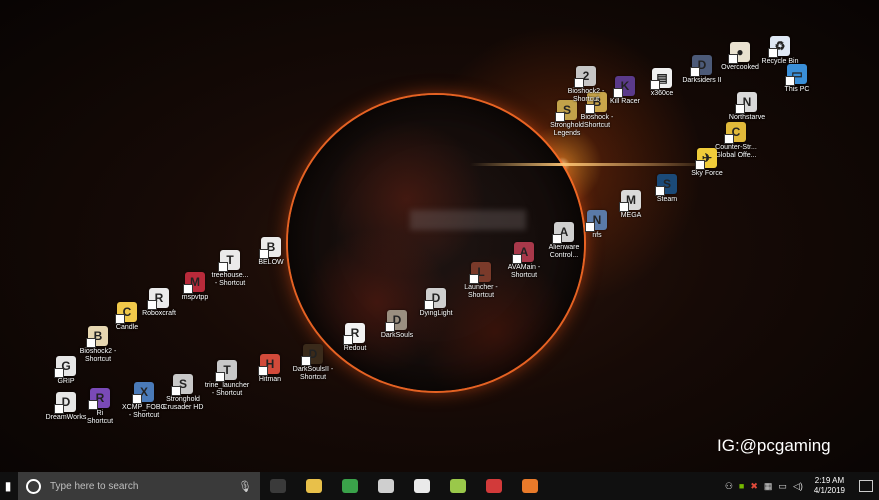  I want to click on below-icon: B, so click(270, 248).